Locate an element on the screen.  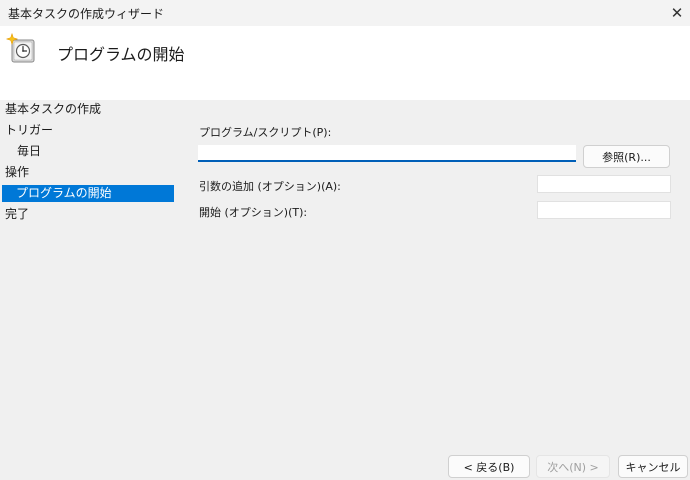
cancel-button: キャンセル is located at coordinates (653, 466).